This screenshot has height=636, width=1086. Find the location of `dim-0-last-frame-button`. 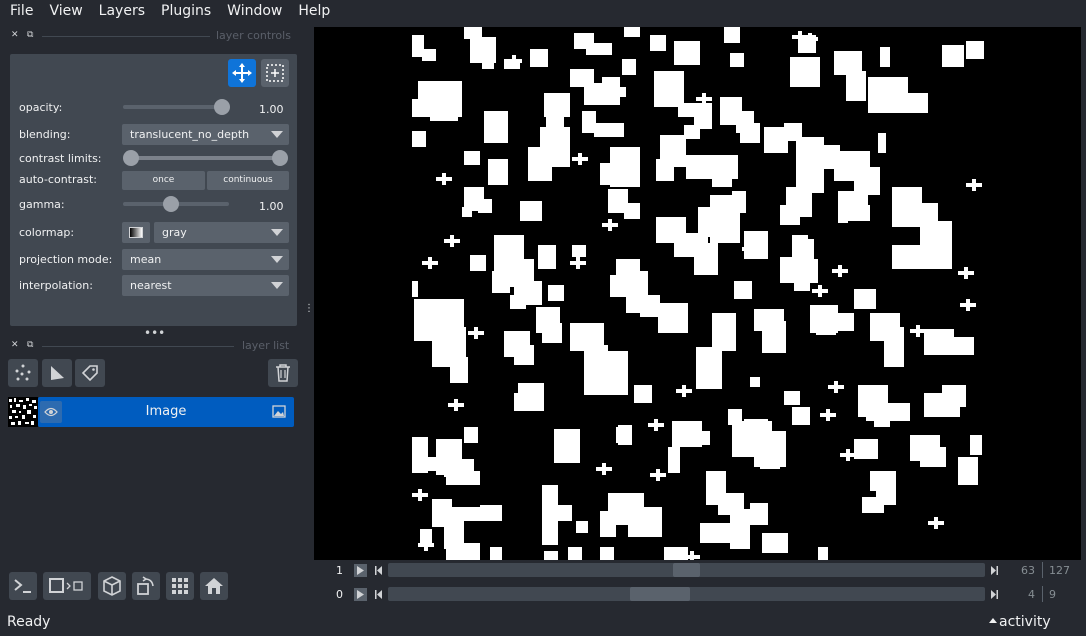

dim-0-last-frame-button is located at coordinates (994, 570).